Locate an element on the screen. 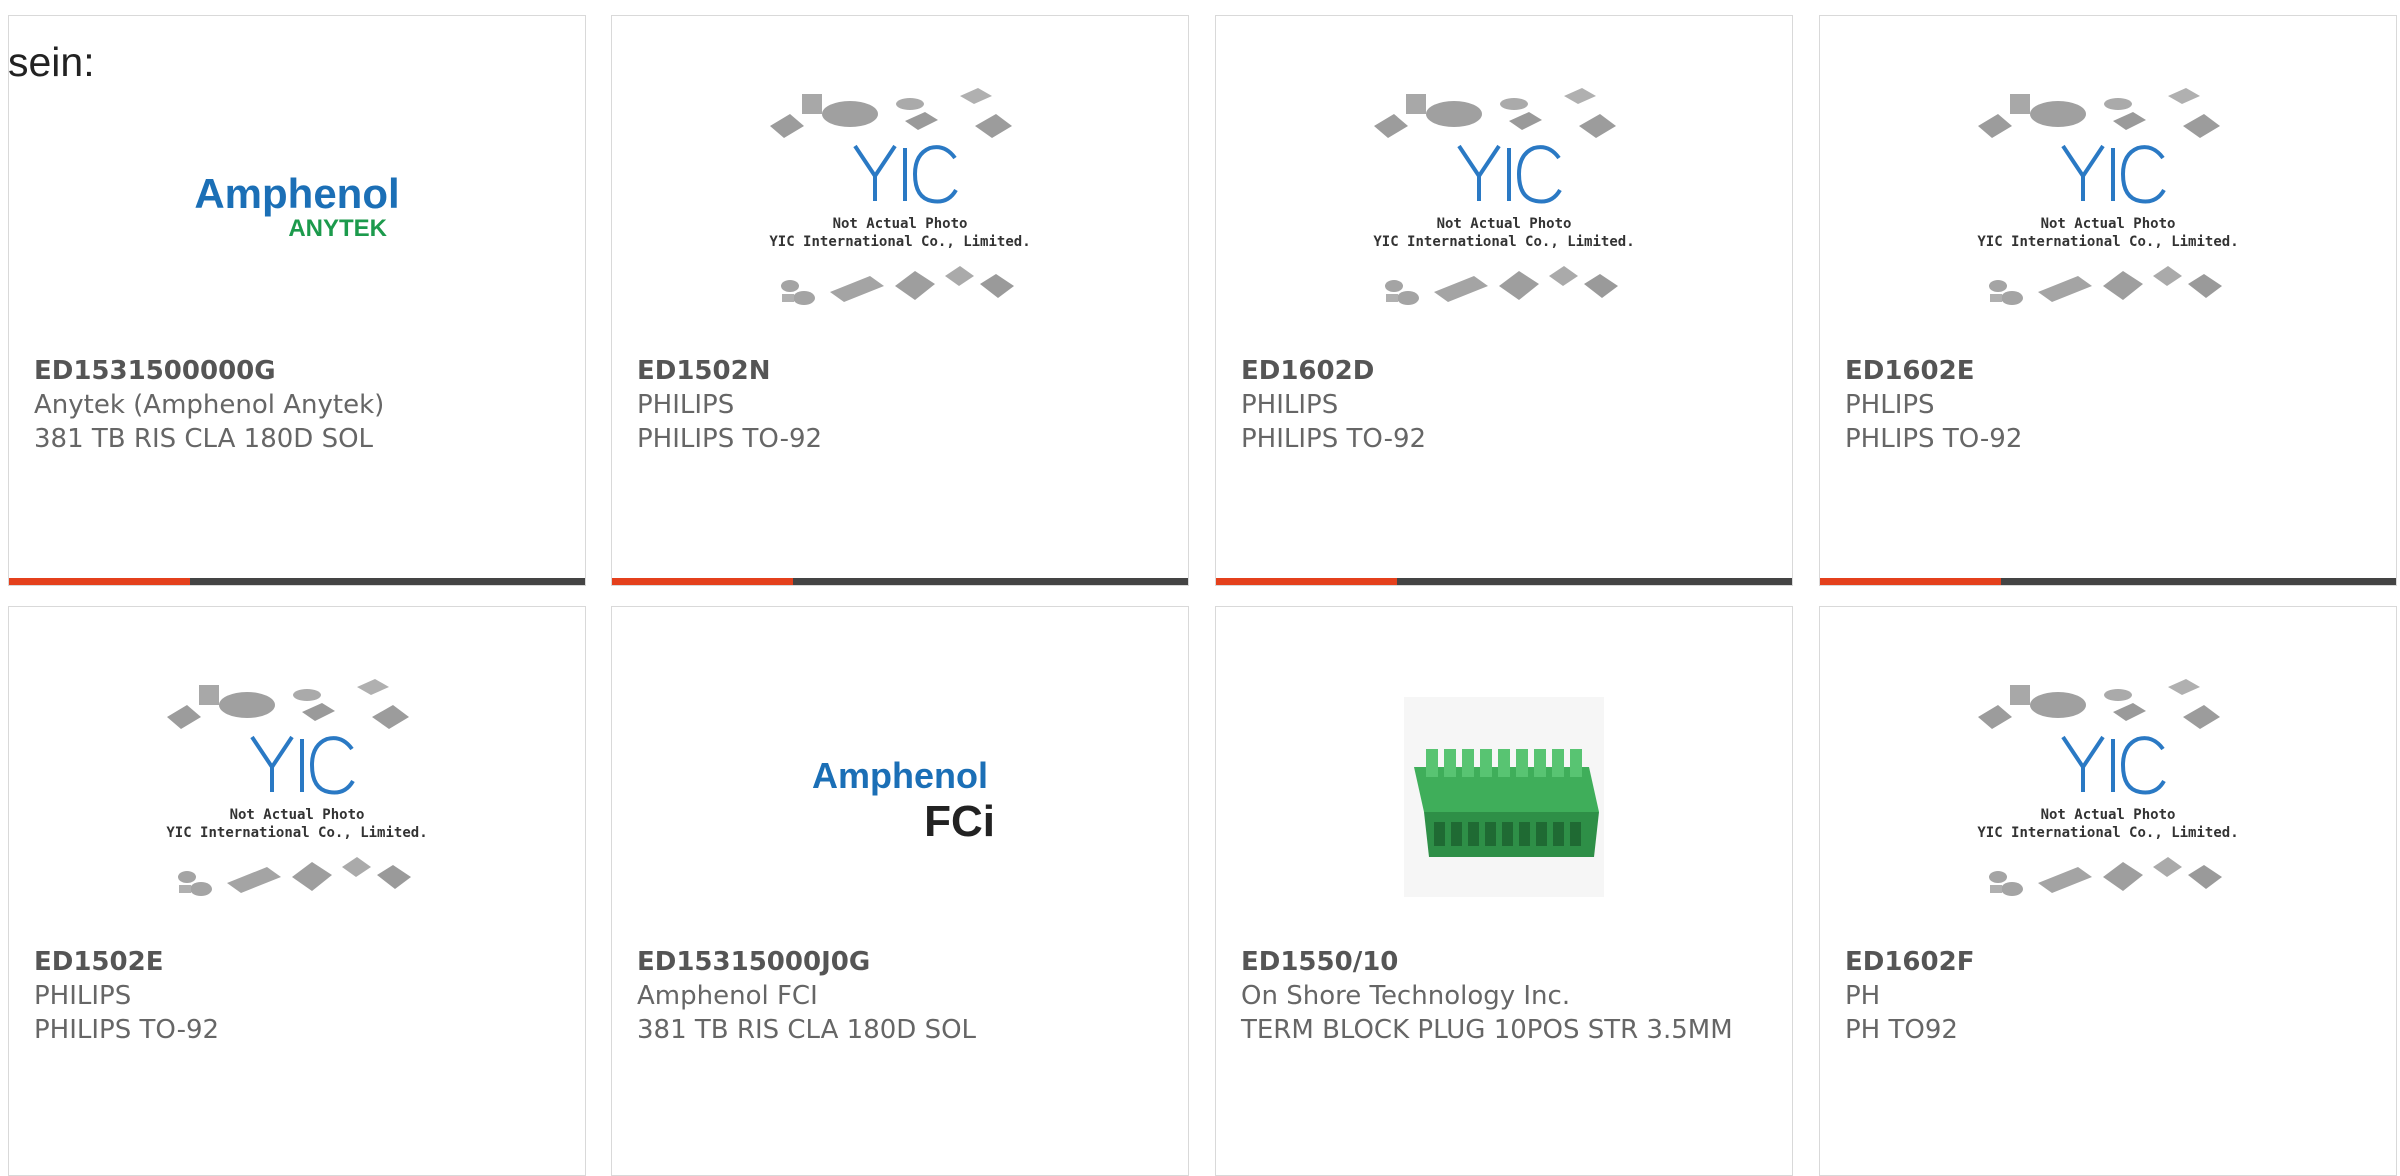 This screenshot has width=2400, height=1176. part-number: ED1602D is located at coordinates (1308, 371).